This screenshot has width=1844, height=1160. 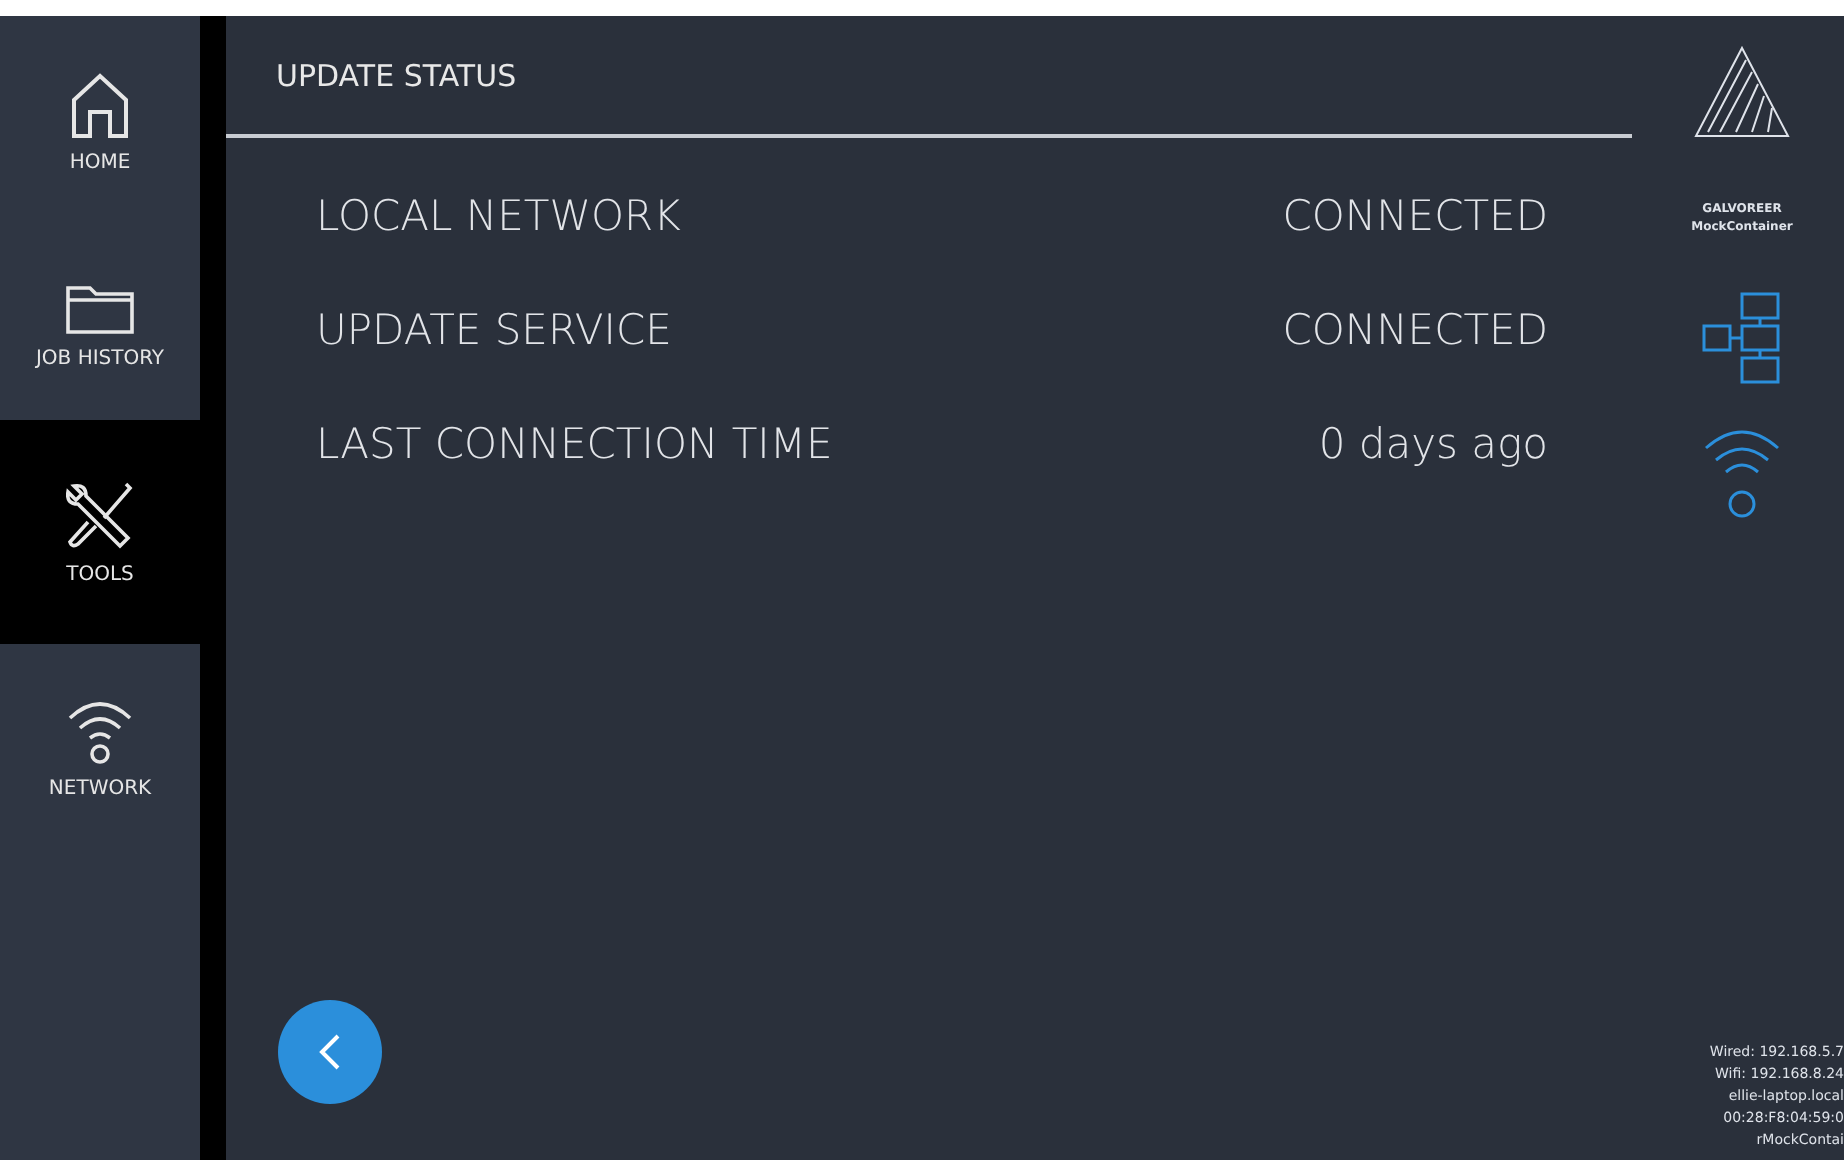 I want to click on status-value: 0 days ago, so click(x=1433, y=443).